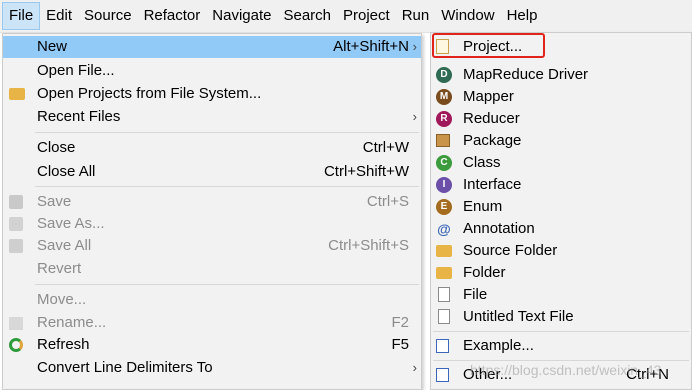 The image size is (692, 390). What do you see at coordinates (483, 206) in the screenshot?
I see `menu-item-label: Enum` at bounding box center [483, 206].